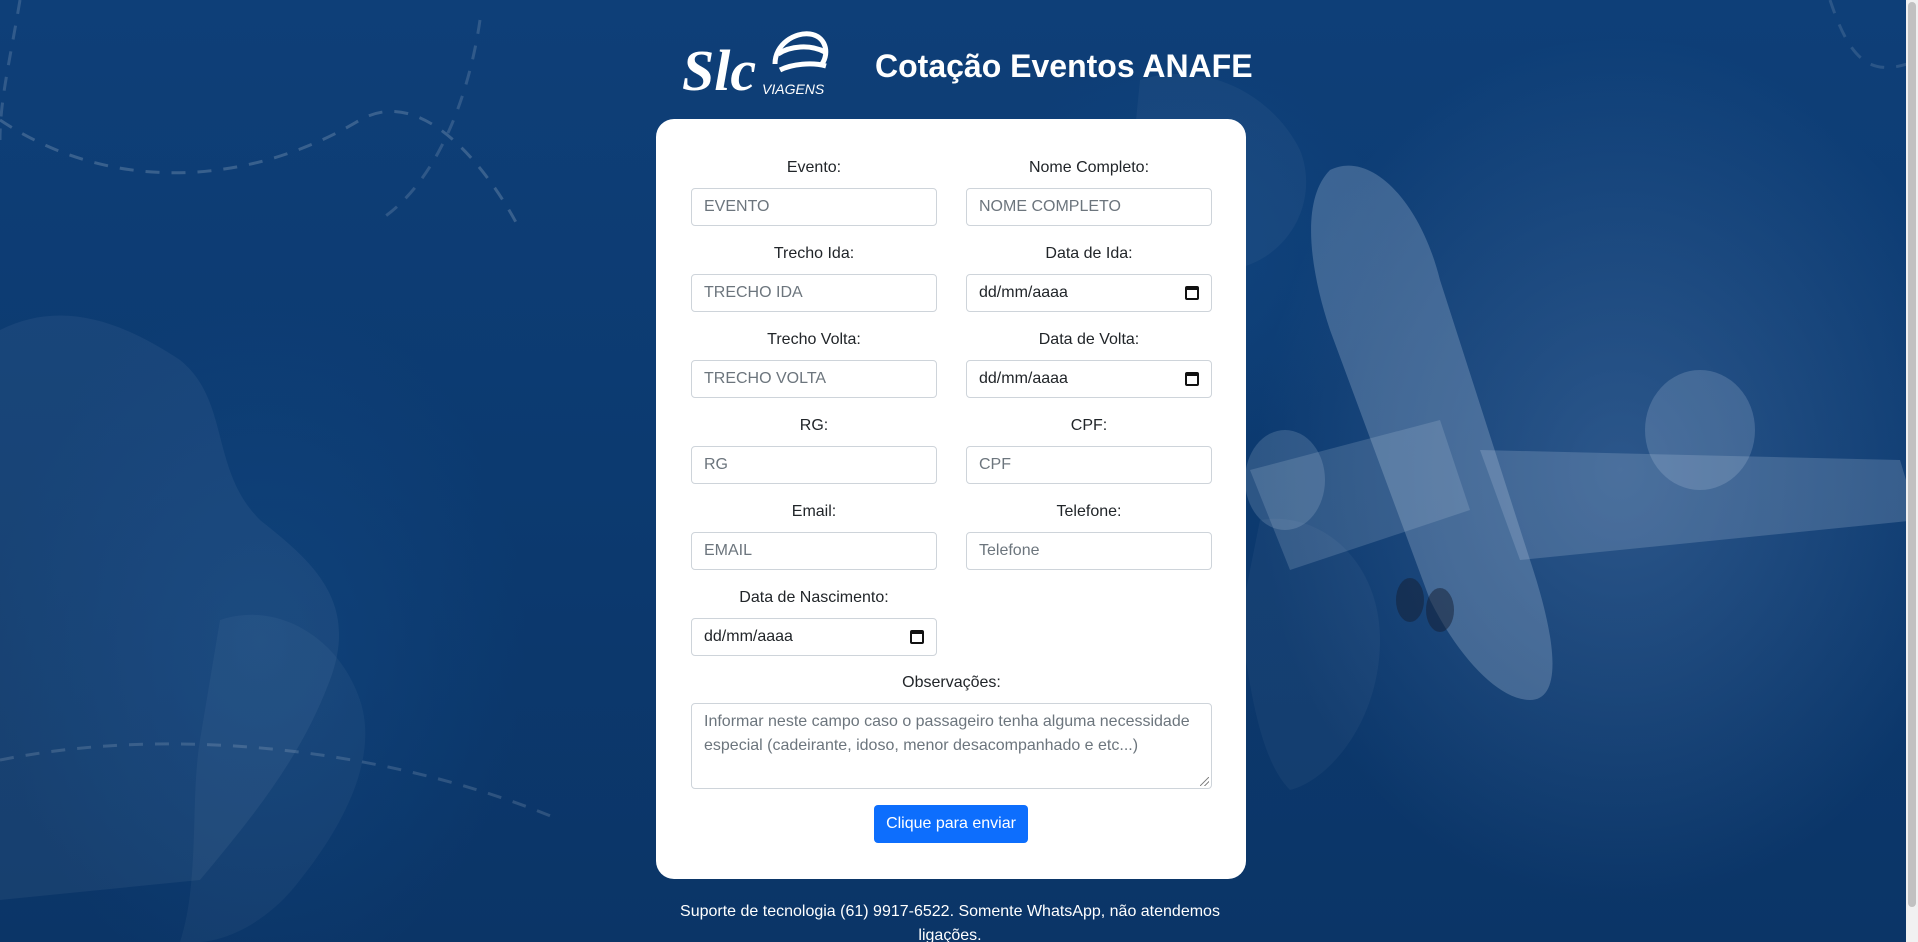 The height and width of the screenshot is (942, 1918). What do you see at coordinates (814, 379) in the screenshot?
I see `trecho-volta-input: TRECHO VOLTA` at bounding box center [814, 379].